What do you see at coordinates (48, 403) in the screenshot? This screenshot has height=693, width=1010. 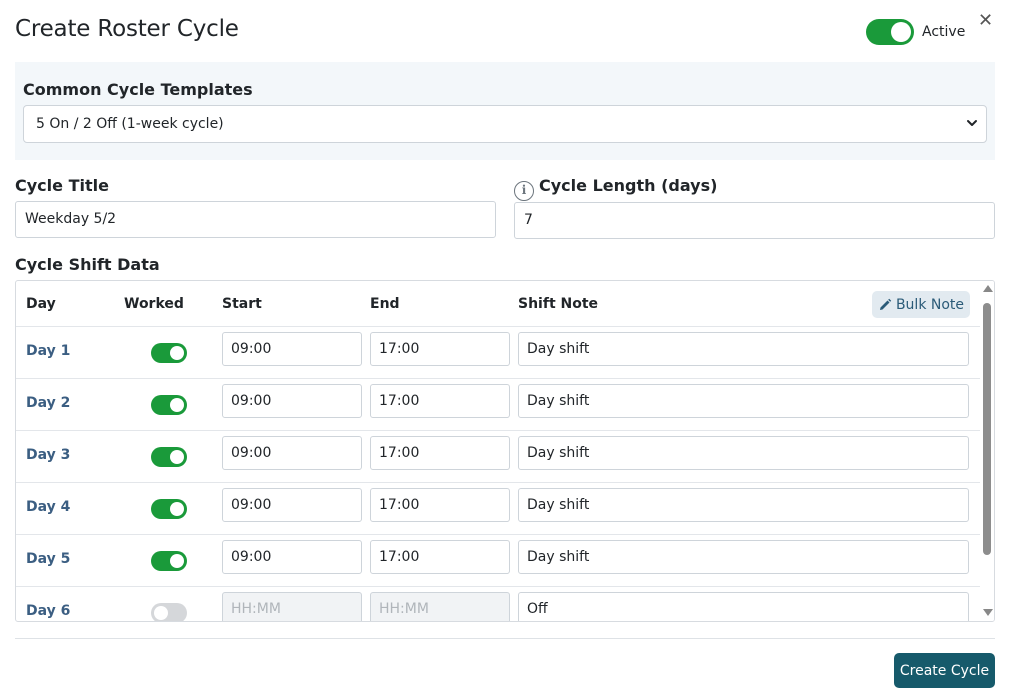 I see `day-label: Day 2` at bounding box center [48, 403].